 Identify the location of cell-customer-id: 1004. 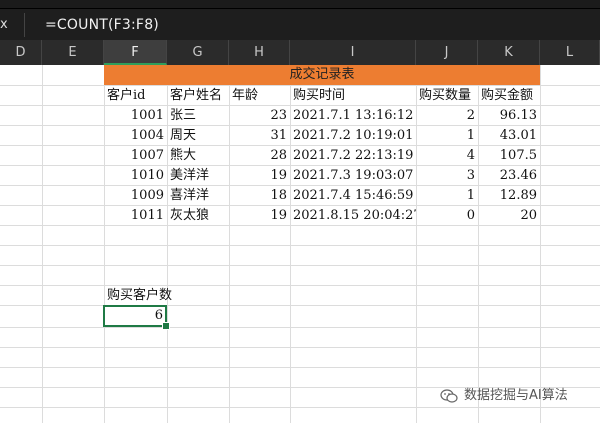
(135, 136).